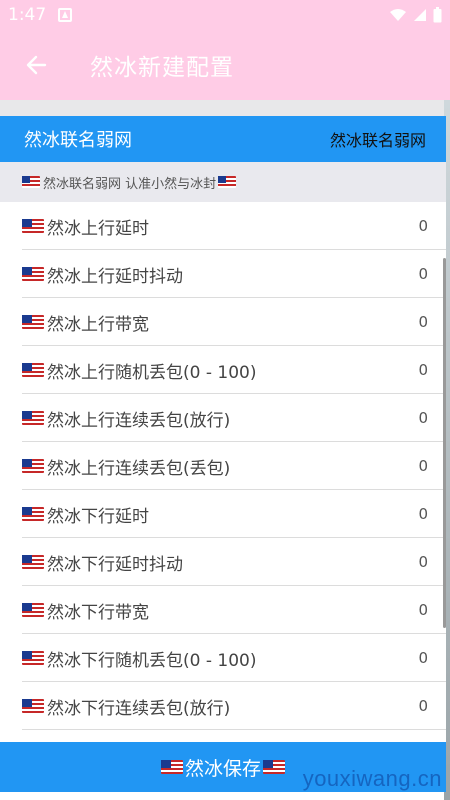 This screenshot has width=450, height=800. Describe the element at coordinates (437, 15) in the screenshot. I see `battery-icon` at that location.